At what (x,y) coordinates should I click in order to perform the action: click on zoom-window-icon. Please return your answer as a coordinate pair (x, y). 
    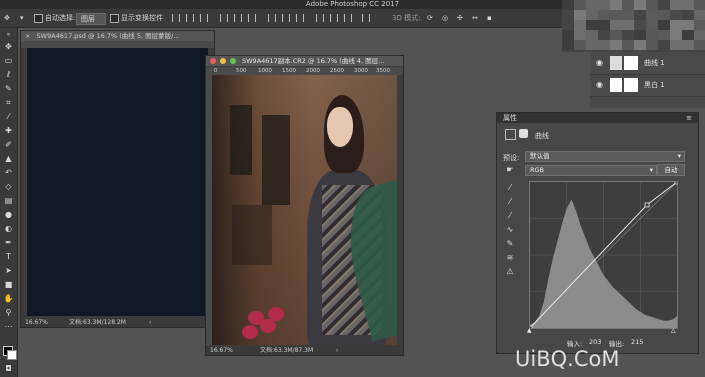
    Looking at the image, I should click on (233, 61).